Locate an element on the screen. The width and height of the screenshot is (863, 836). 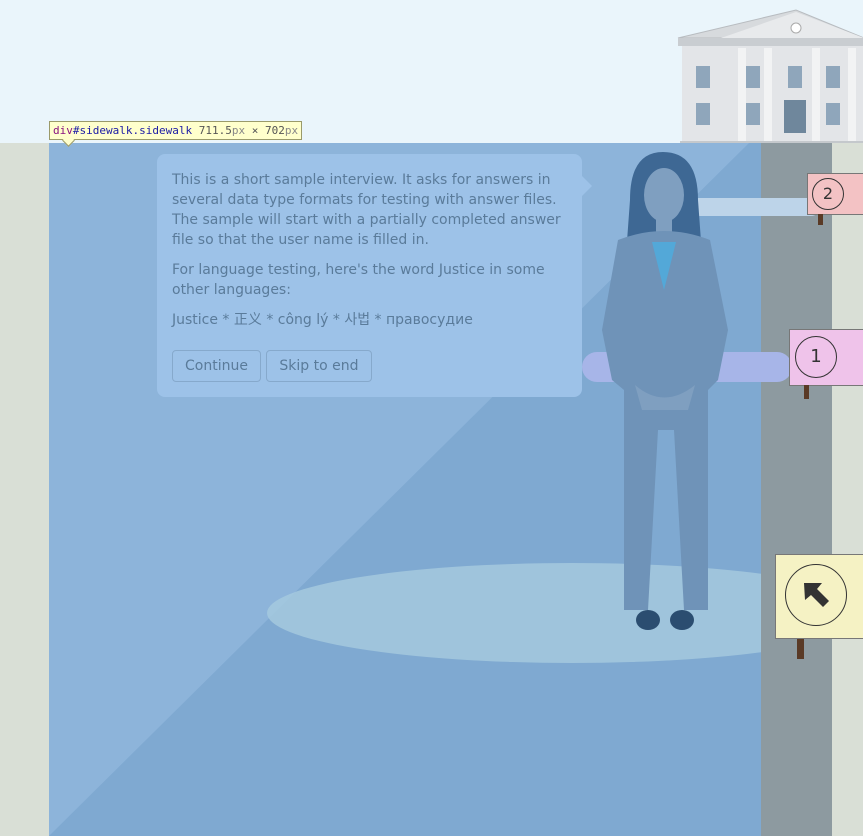
inspector-id: #sidewalk is located at coordinates (102, 130).